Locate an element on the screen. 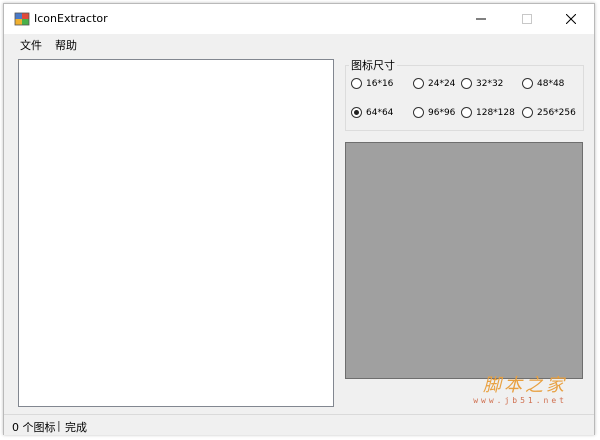 The image size is (600, 440). icon-size-legend: 图标尺寸 is located at coordinates (373, 65).